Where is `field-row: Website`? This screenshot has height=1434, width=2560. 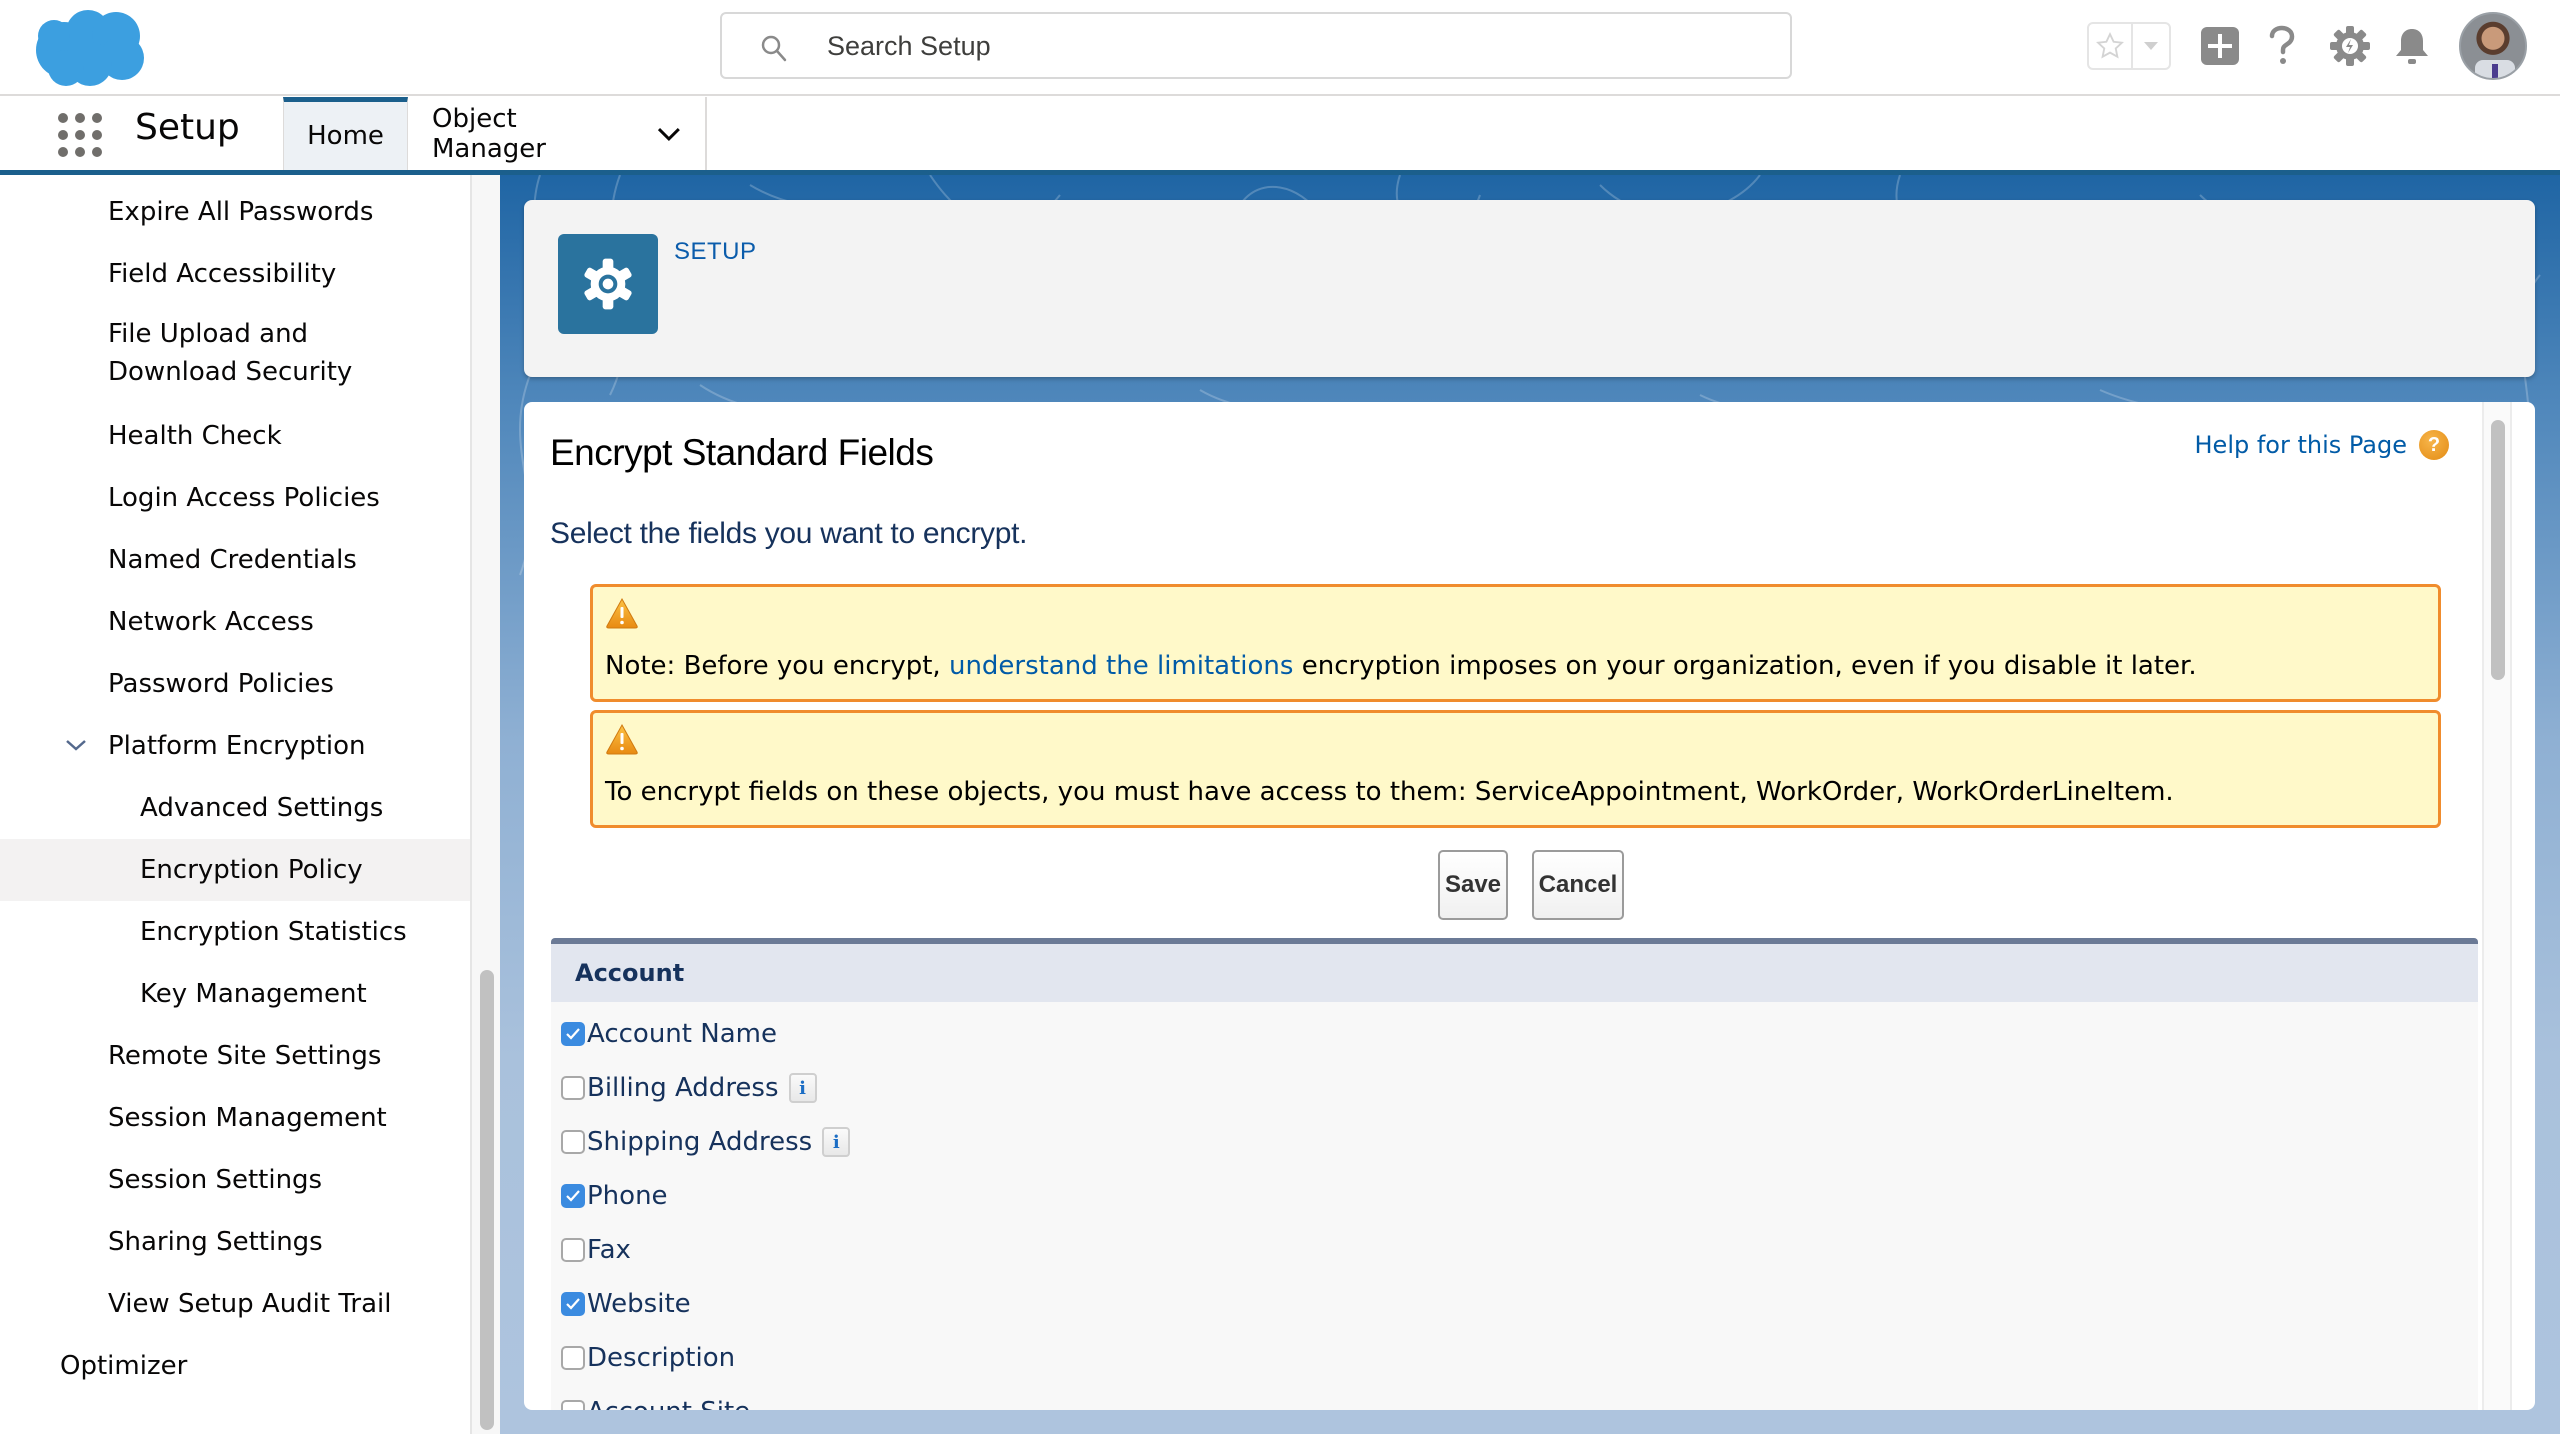 field-row: Website is located at coordinates (626, 1304).